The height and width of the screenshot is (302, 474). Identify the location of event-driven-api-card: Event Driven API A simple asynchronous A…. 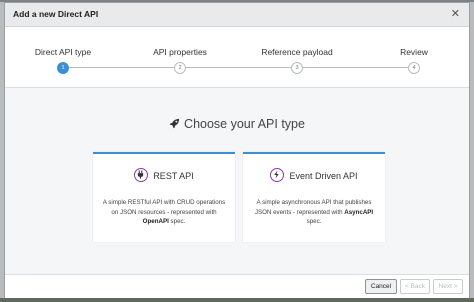
(314, 197).